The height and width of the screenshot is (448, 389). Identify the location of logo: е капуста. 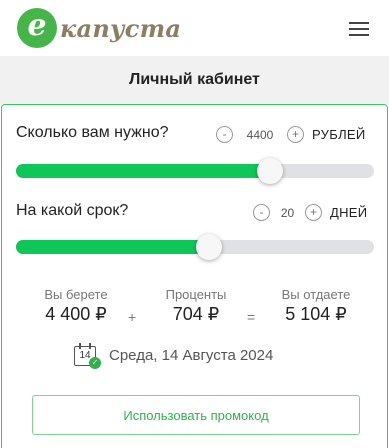
(99, 28).